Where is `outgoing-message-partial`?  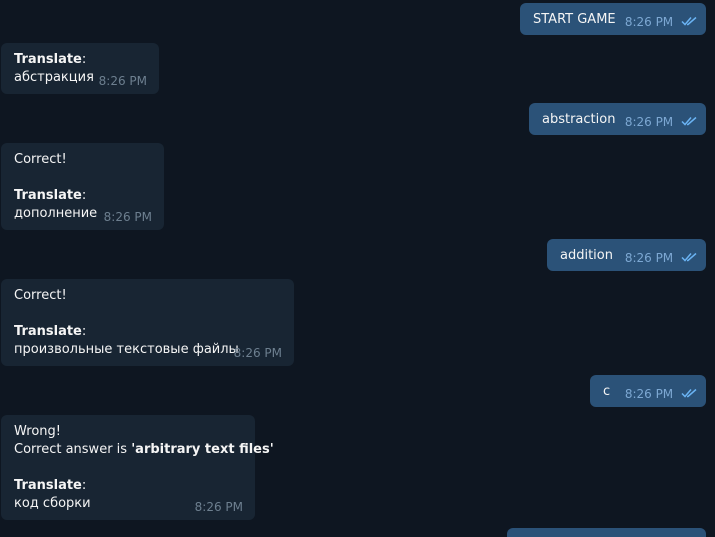
outgoing-message-partial is located at coordinates (606, 532).